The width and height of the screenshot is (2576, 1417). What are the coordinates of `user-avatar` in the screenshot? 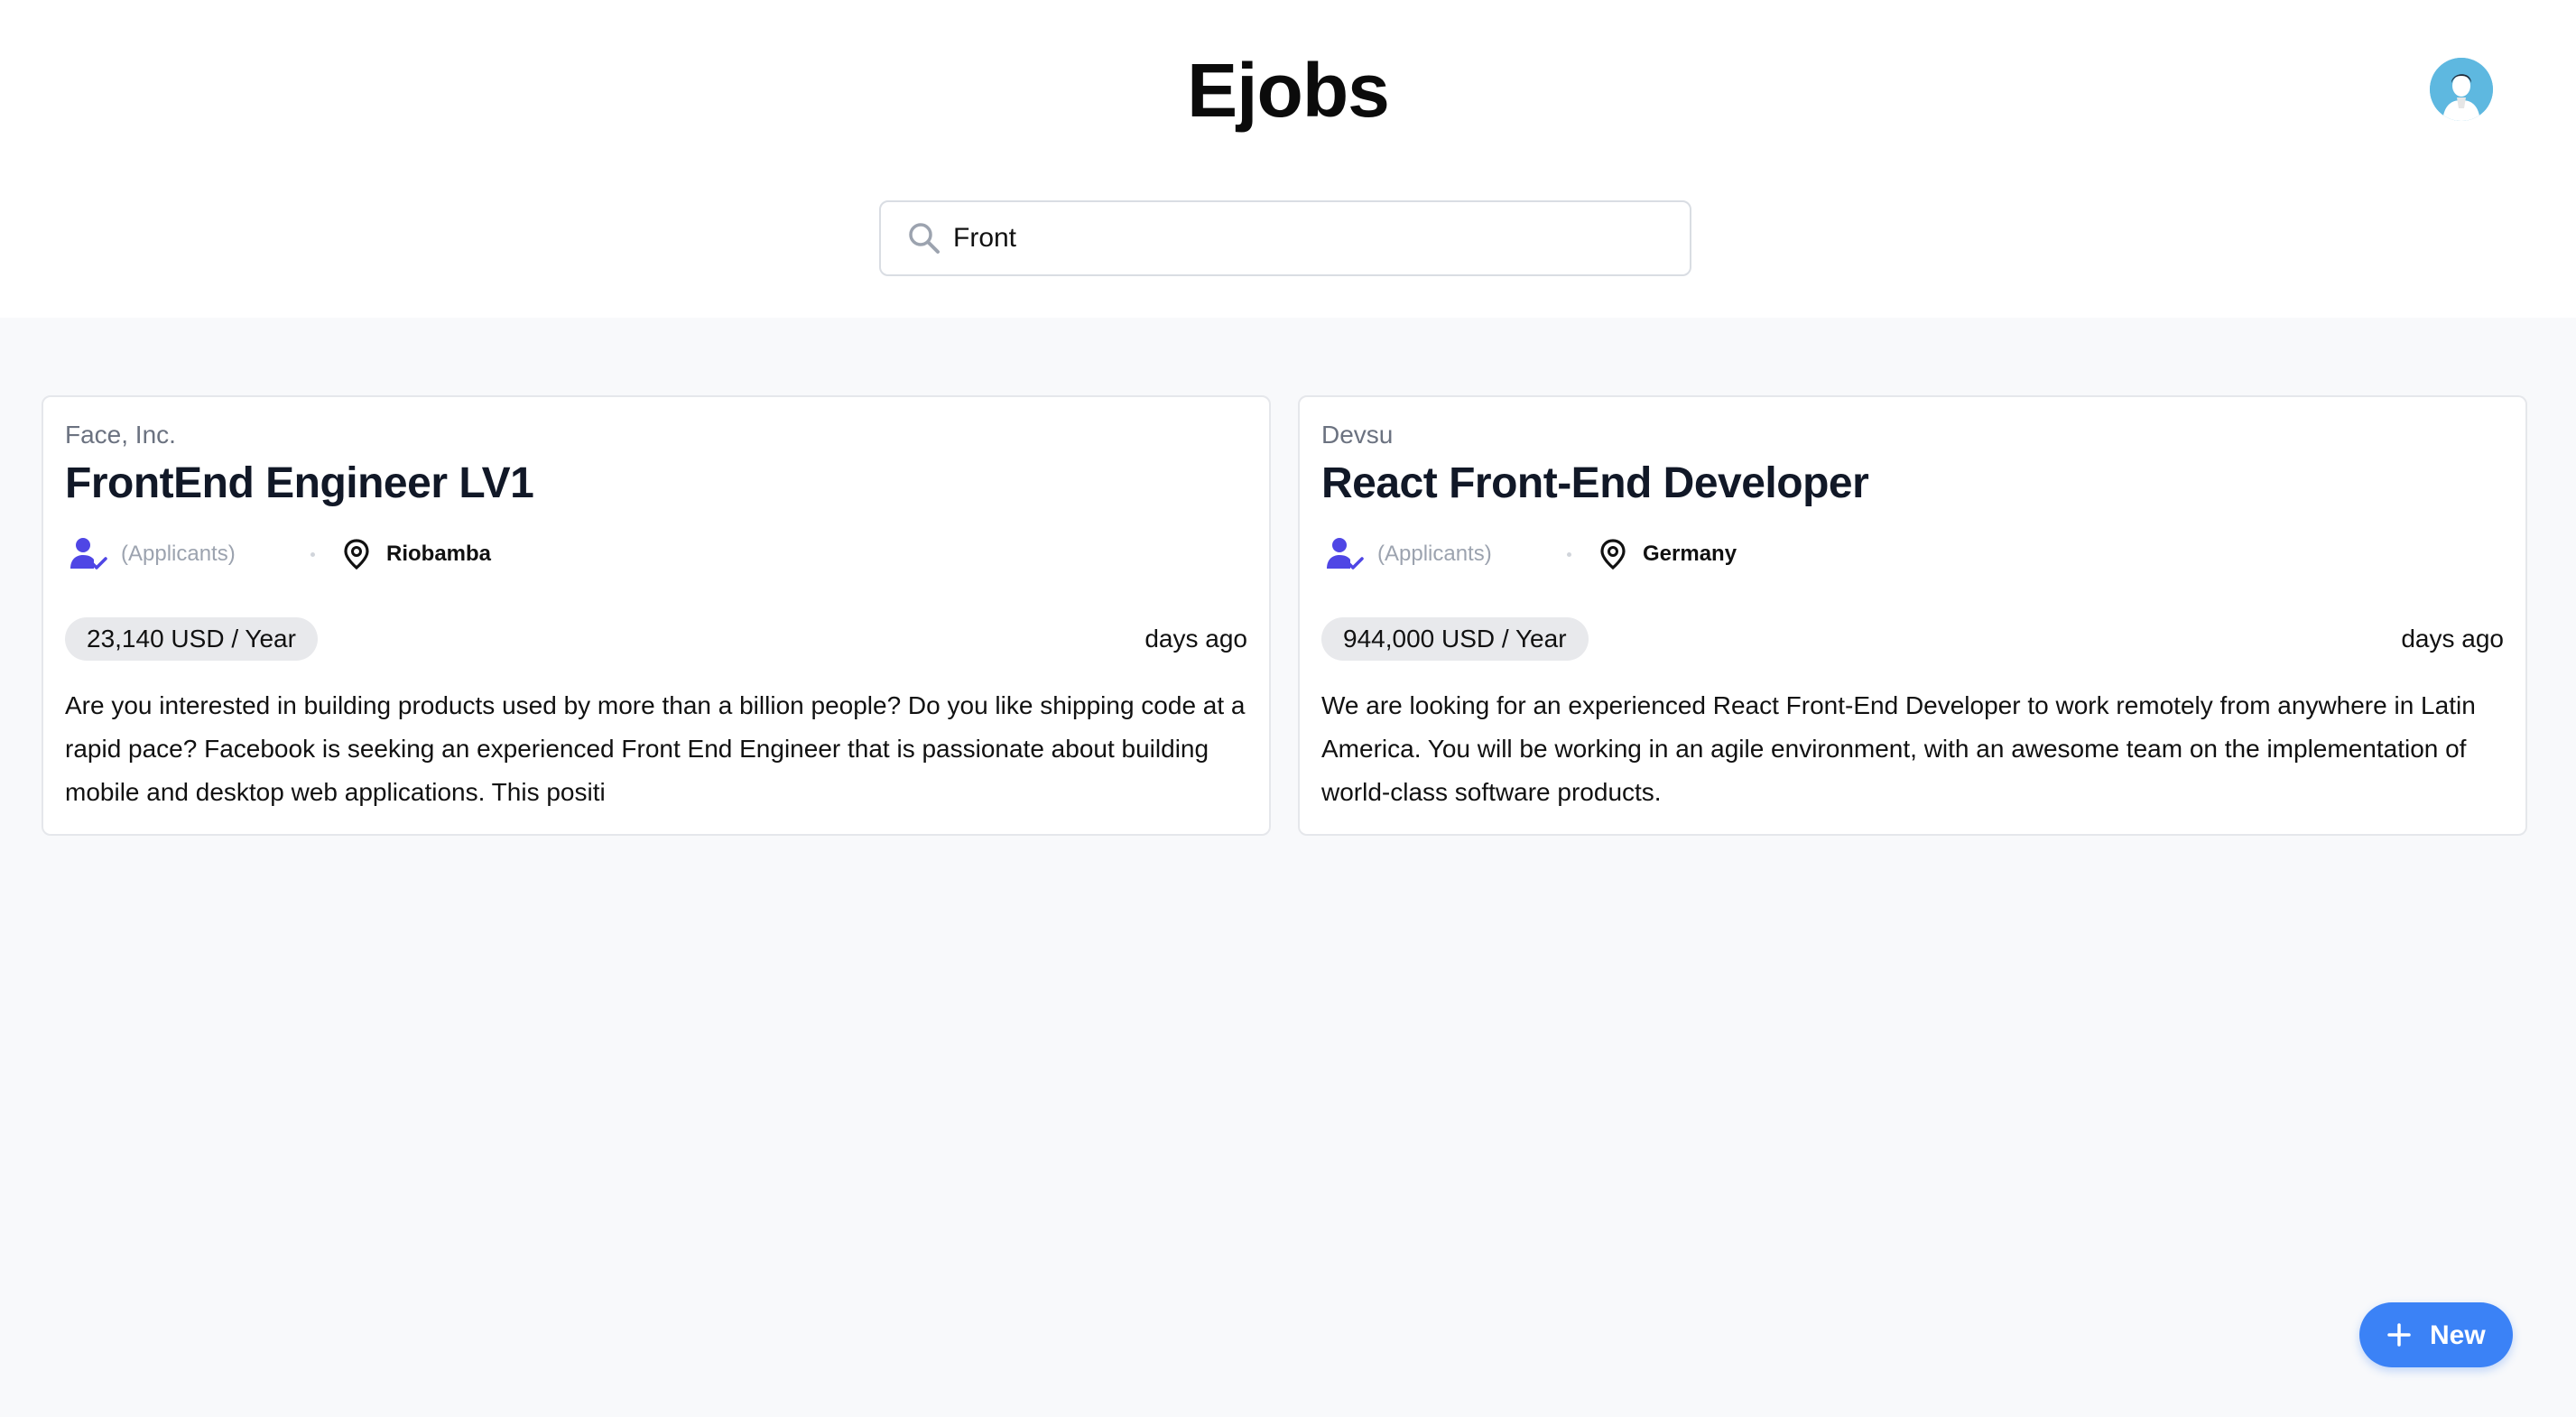 It's located at (2461, 89).